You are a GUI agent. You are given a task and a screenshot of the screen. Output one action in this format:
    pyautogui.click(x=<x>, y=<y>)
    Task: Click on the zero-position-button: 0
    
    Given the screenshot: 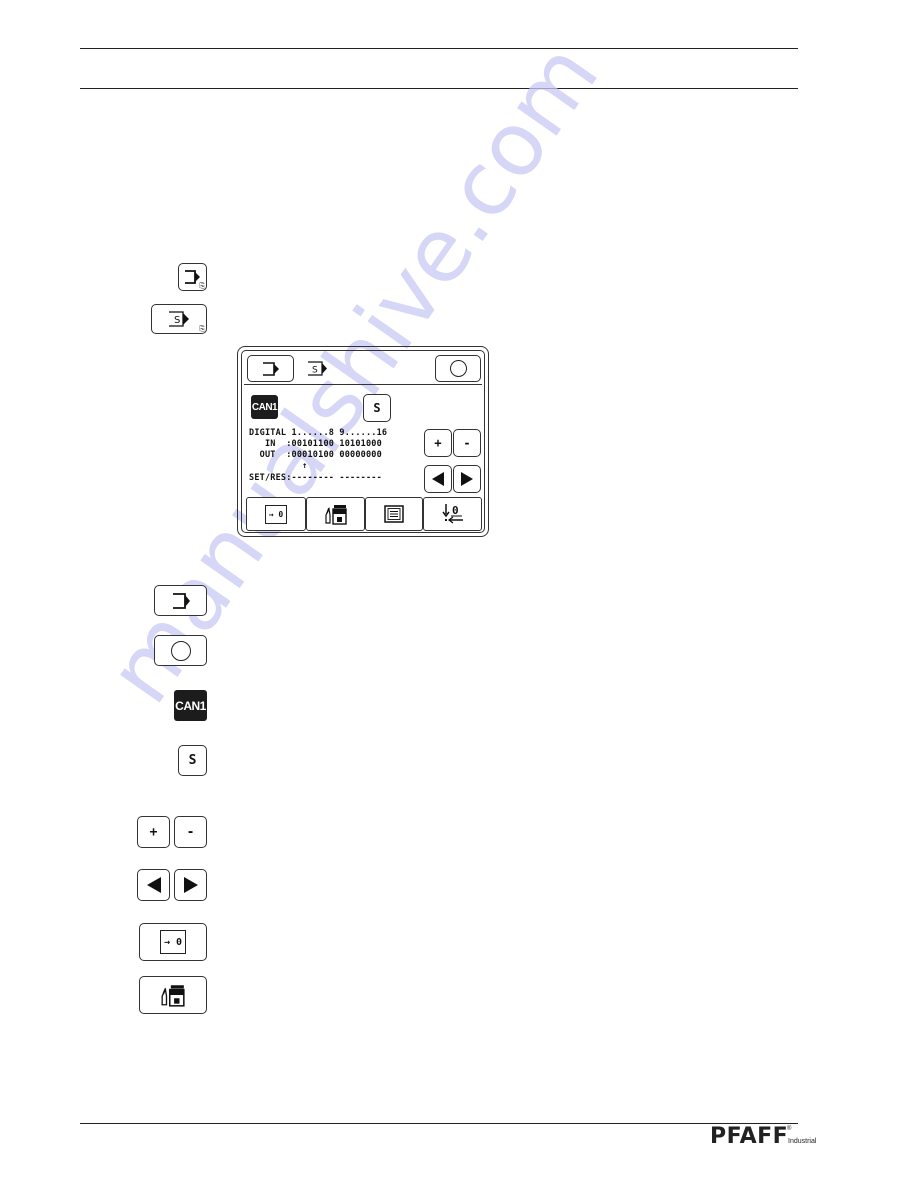 What is the action you would take?
    pyautogui.click(x=452, y=514)
    